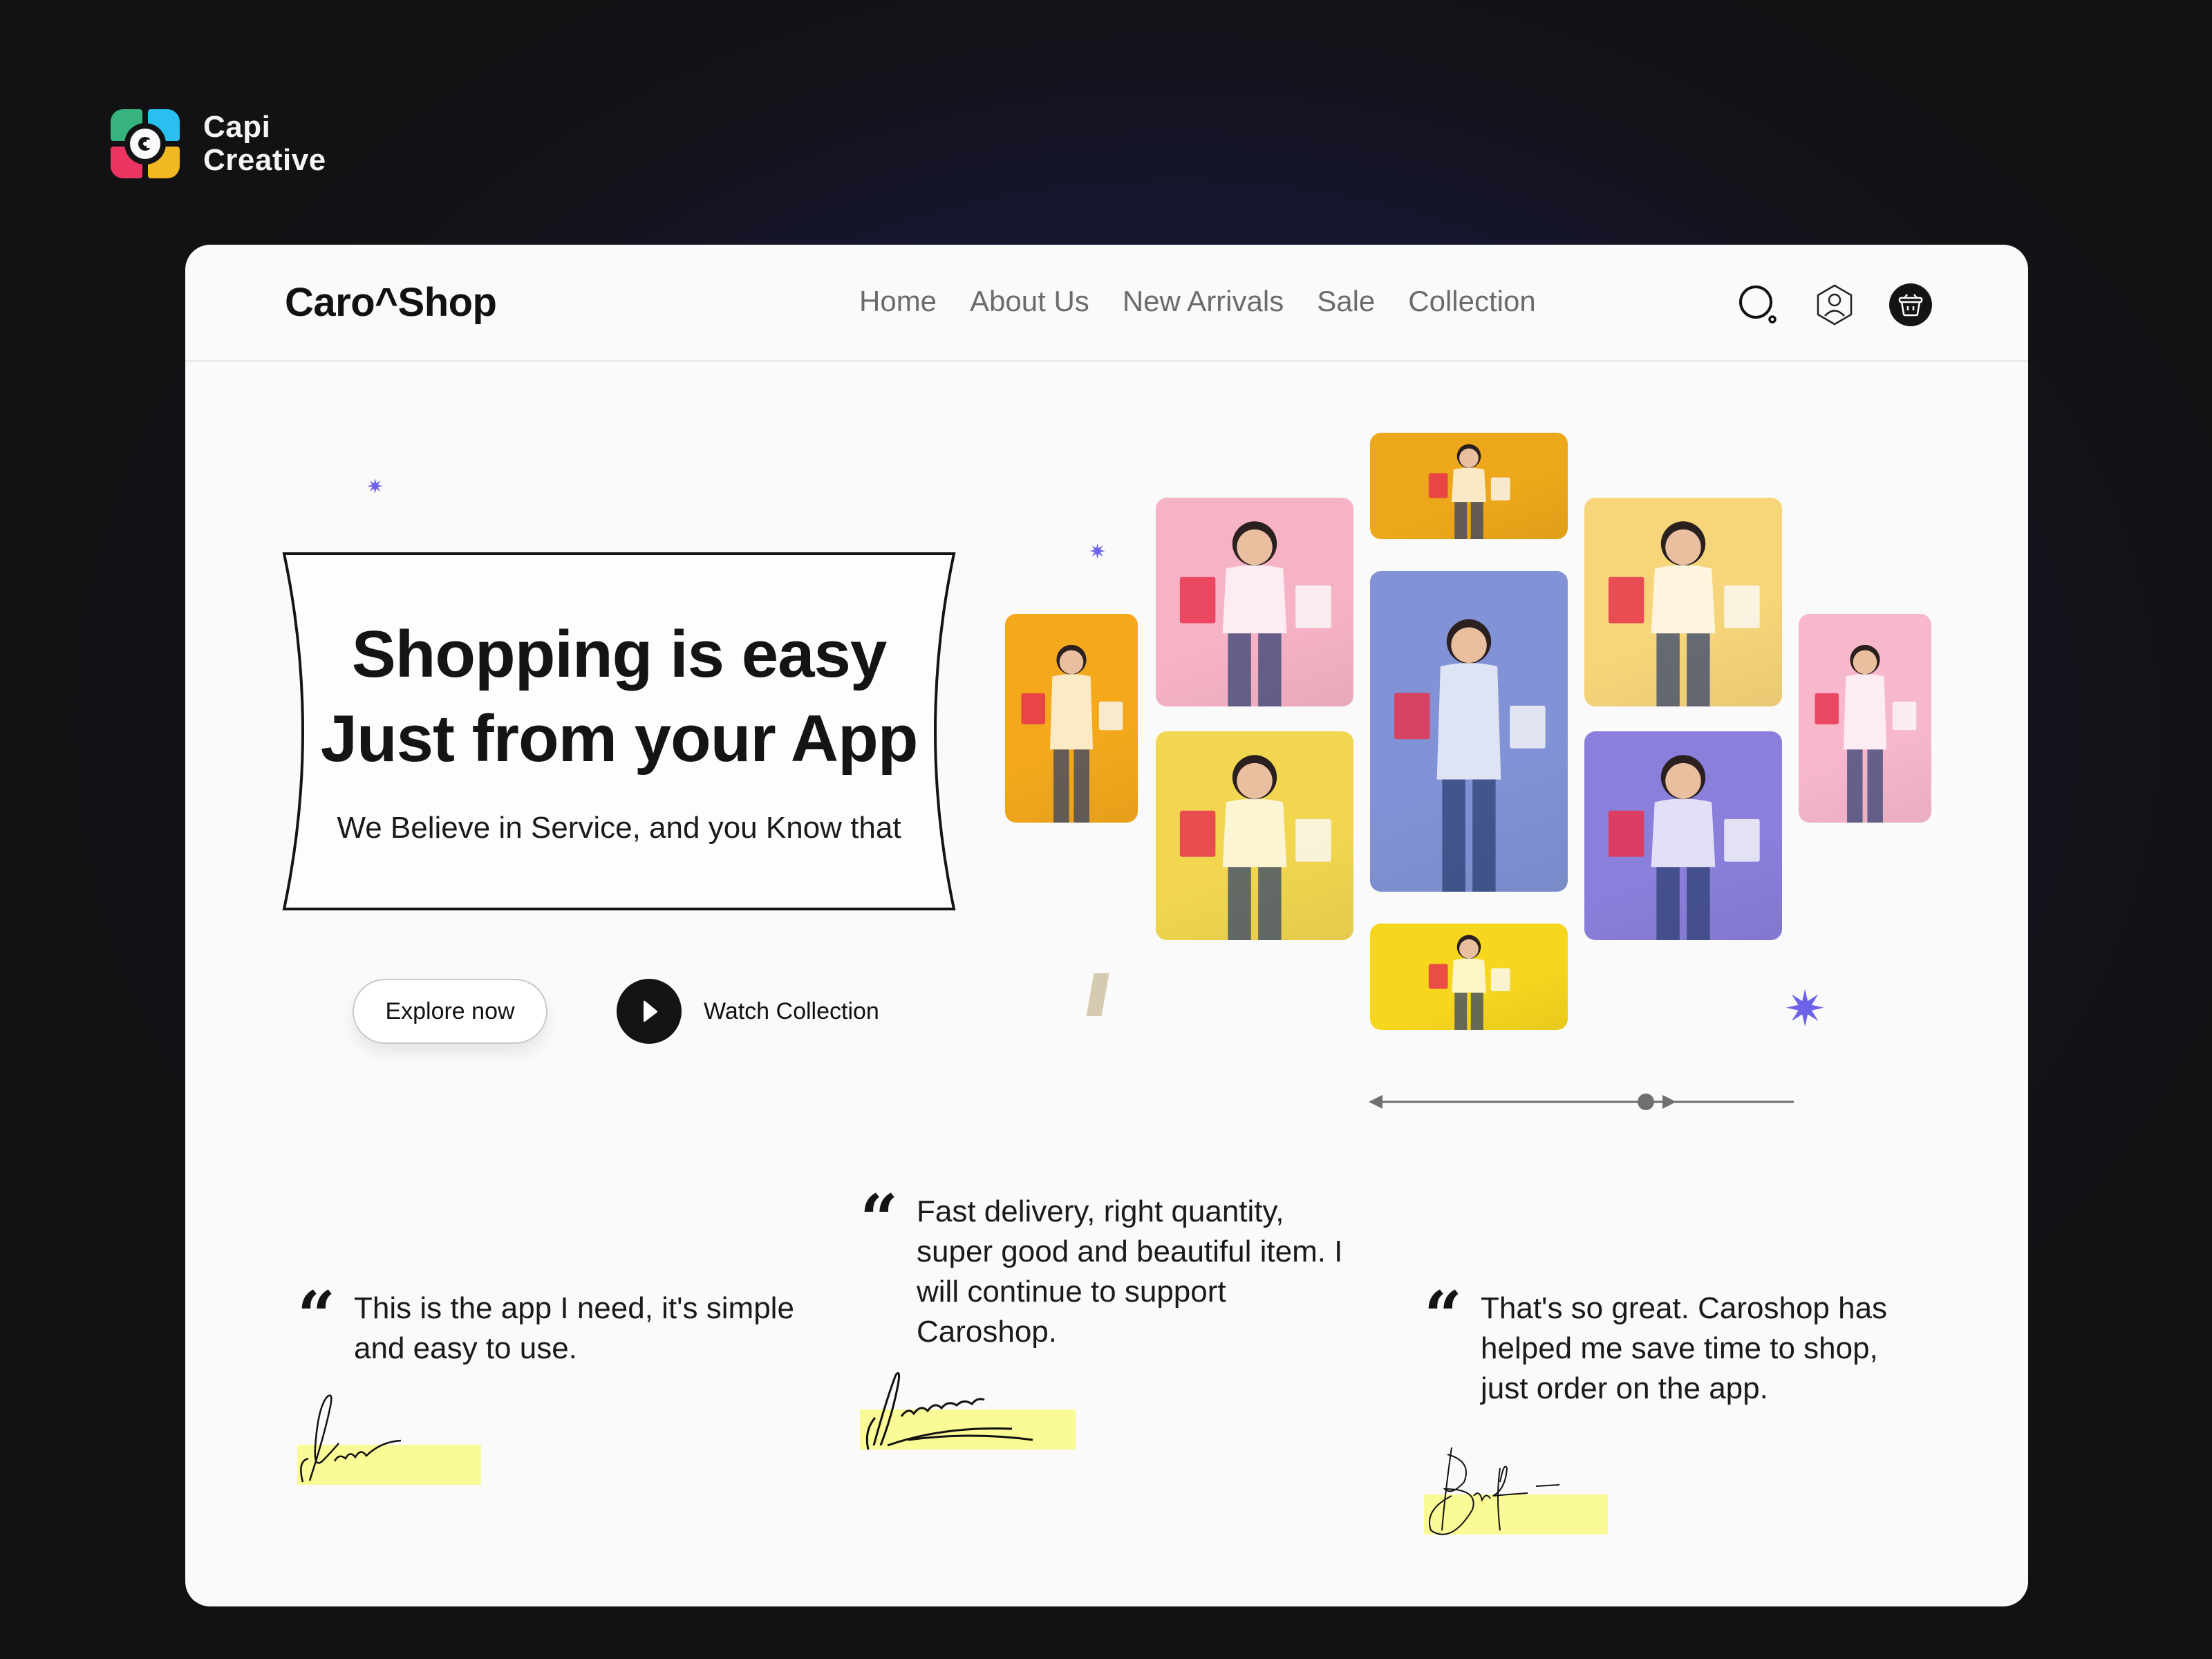  I want to click on search-button, so click(1759, 304).